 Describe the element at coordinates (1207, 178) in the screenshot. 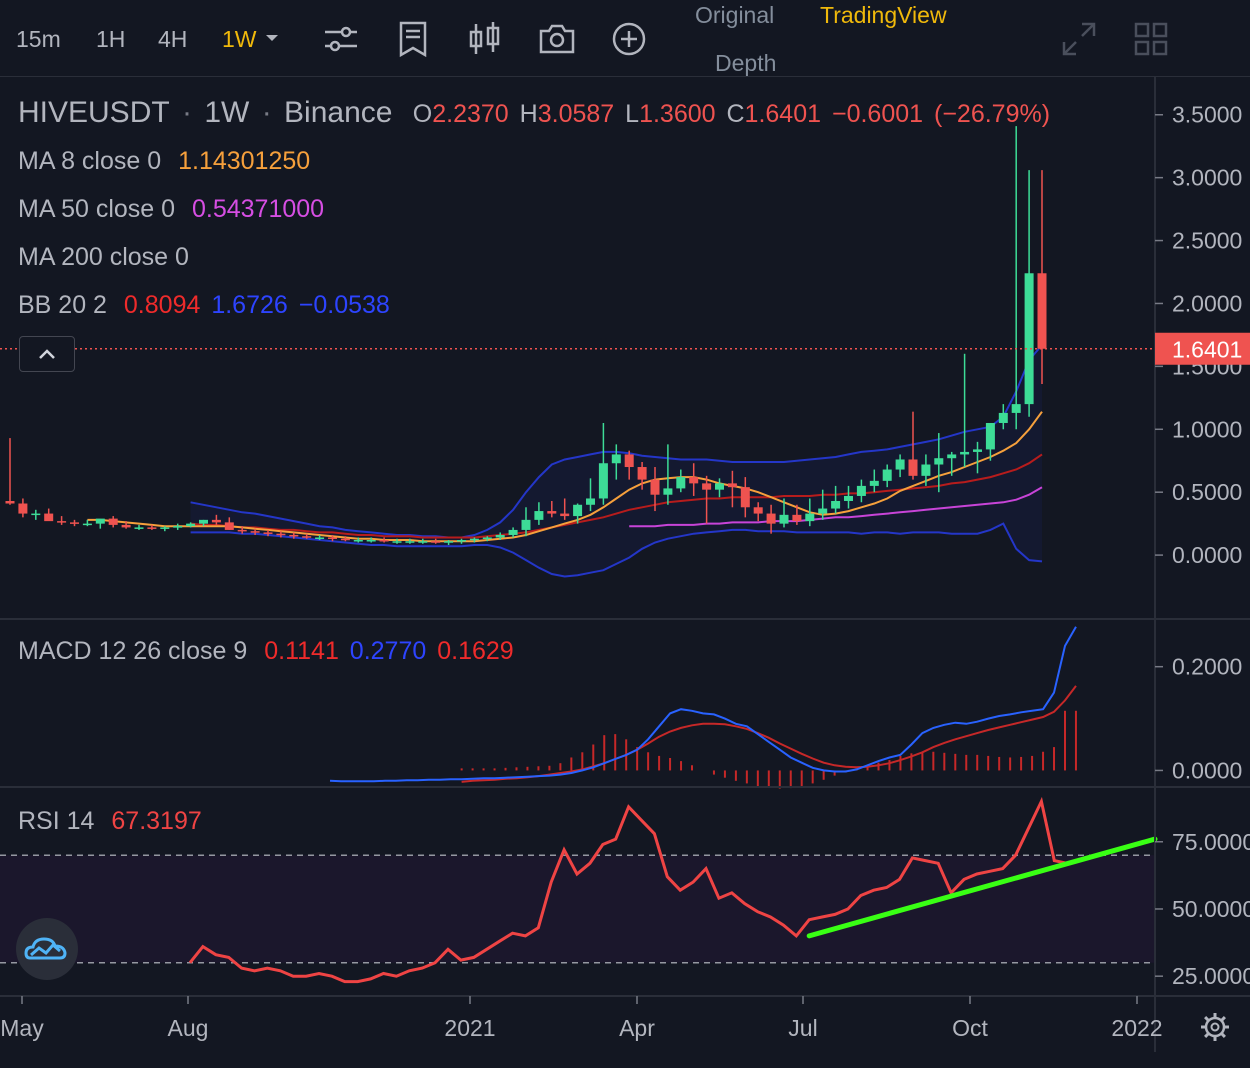

I see `price-tick-label: 3.0000` at that location.